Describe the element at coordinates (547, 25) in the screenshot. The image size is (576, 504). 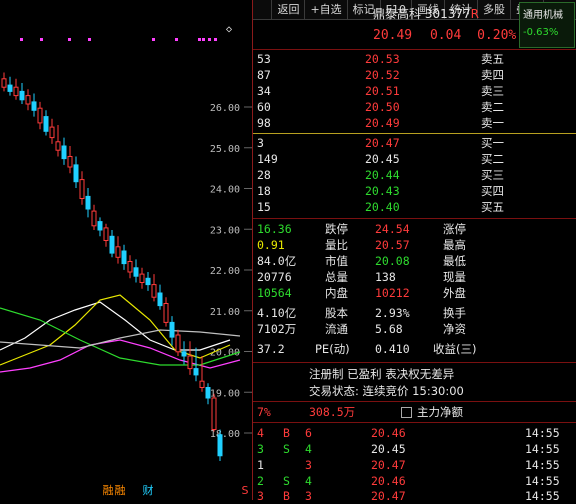
I see `sector-tag: 通用机械 -0.63%` at that location.